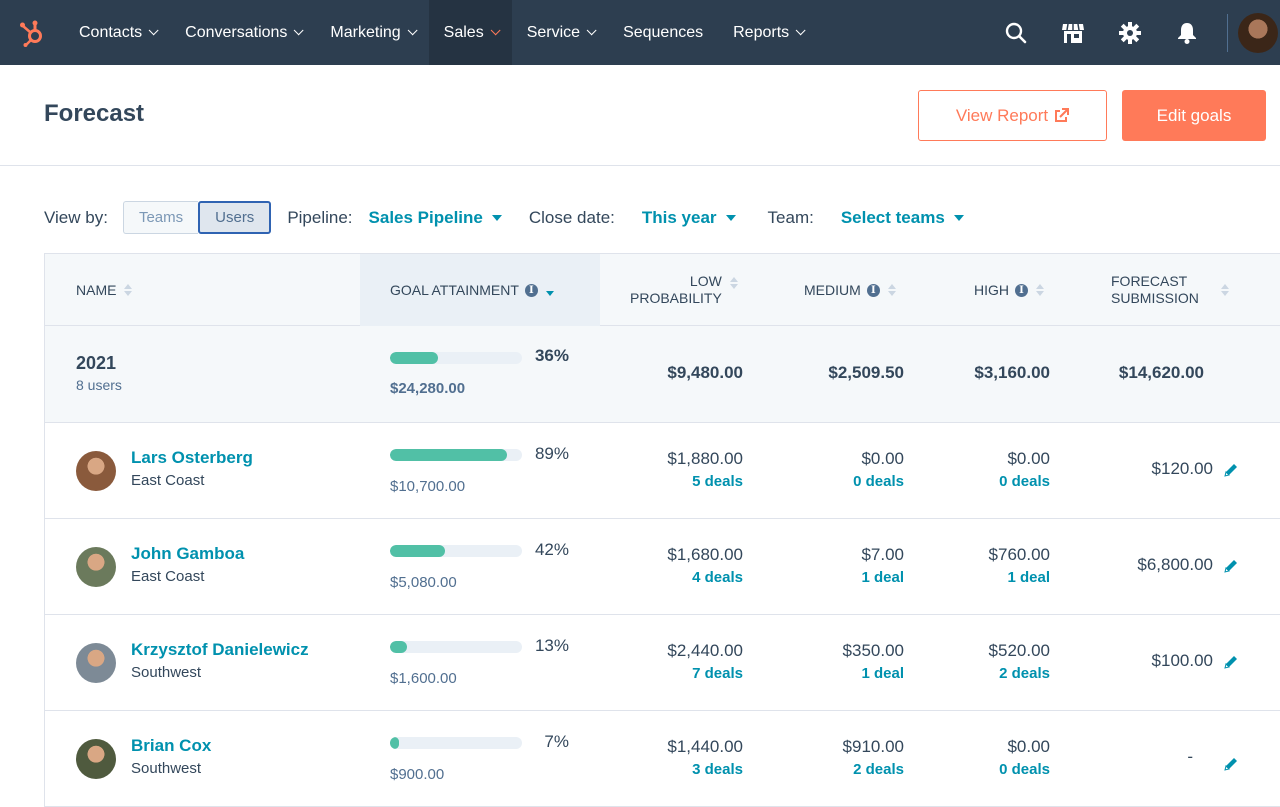 The height and width of the screenshot is (807, 1280). What do you see at coordinates (1028, 577) in the screenshot?
I see `high-deals-link: 1 deal` at bounding box center [1028, 577].